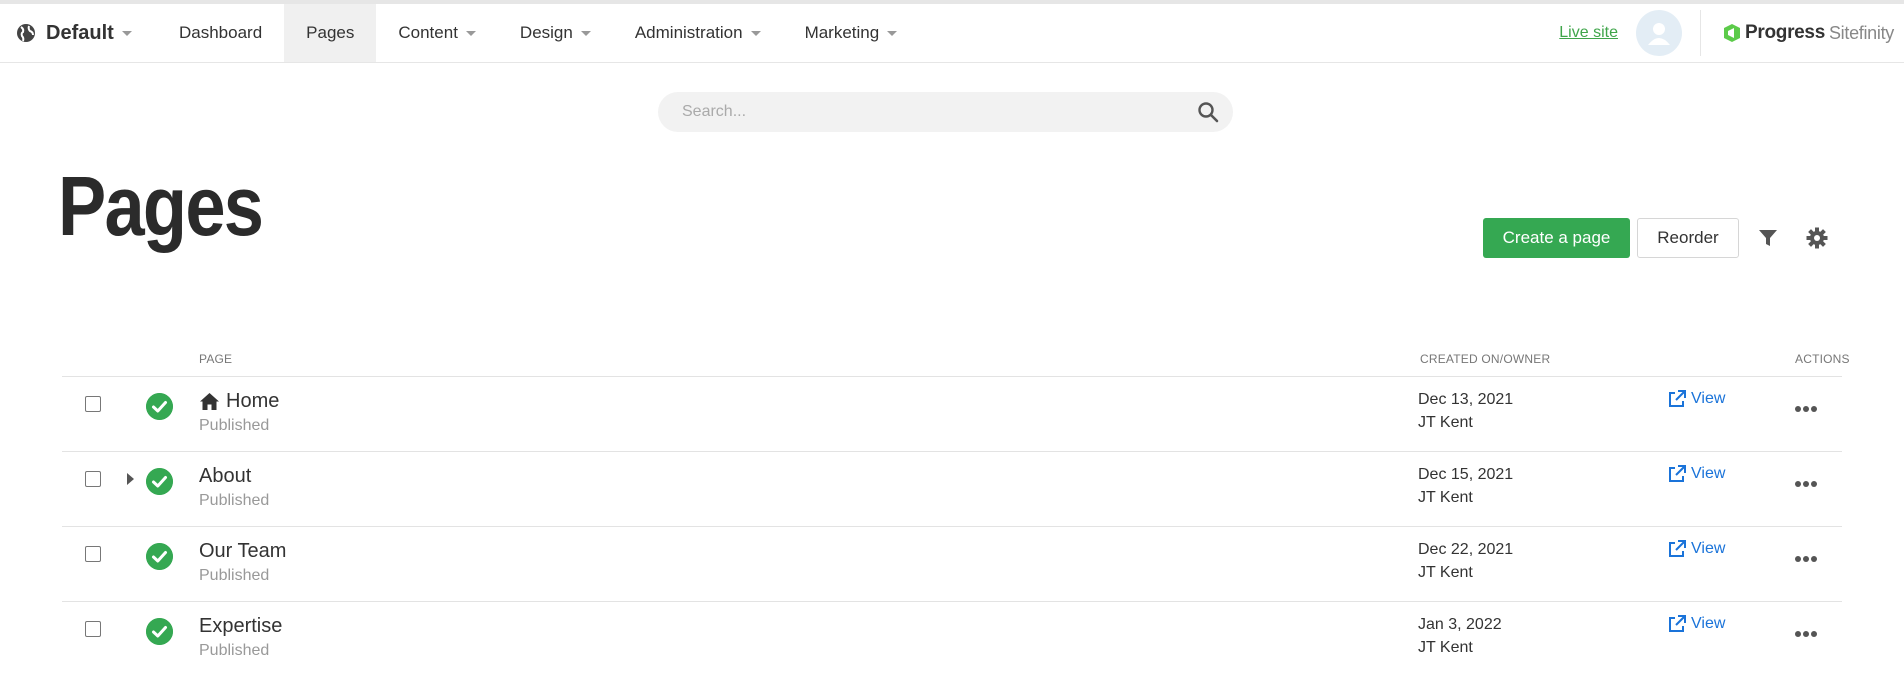 The width and height of the screenshot is (1904, 676). I want to click on brand-sitefinity: Sitefinity, so click(1861, 32).